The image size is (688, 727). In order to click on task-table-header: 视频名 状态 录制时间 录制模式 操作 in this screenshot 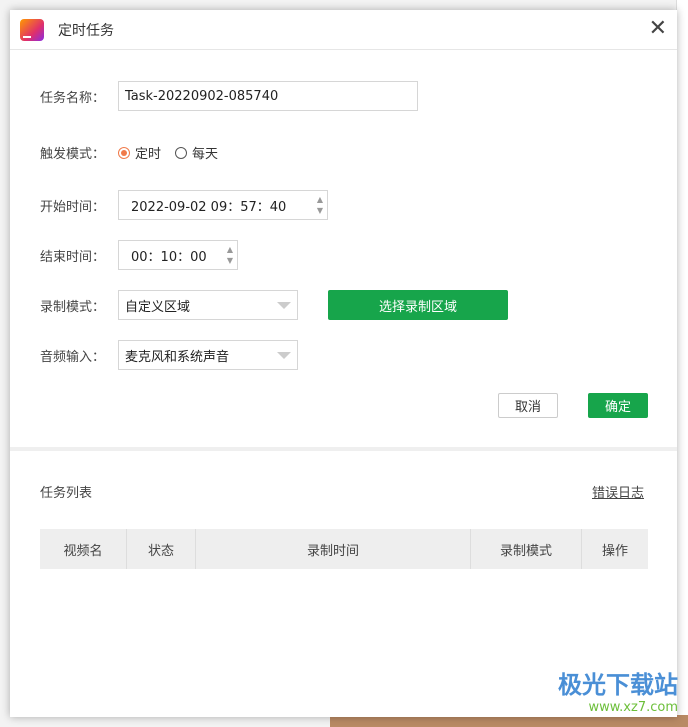, I will do `click(344, 549)`.